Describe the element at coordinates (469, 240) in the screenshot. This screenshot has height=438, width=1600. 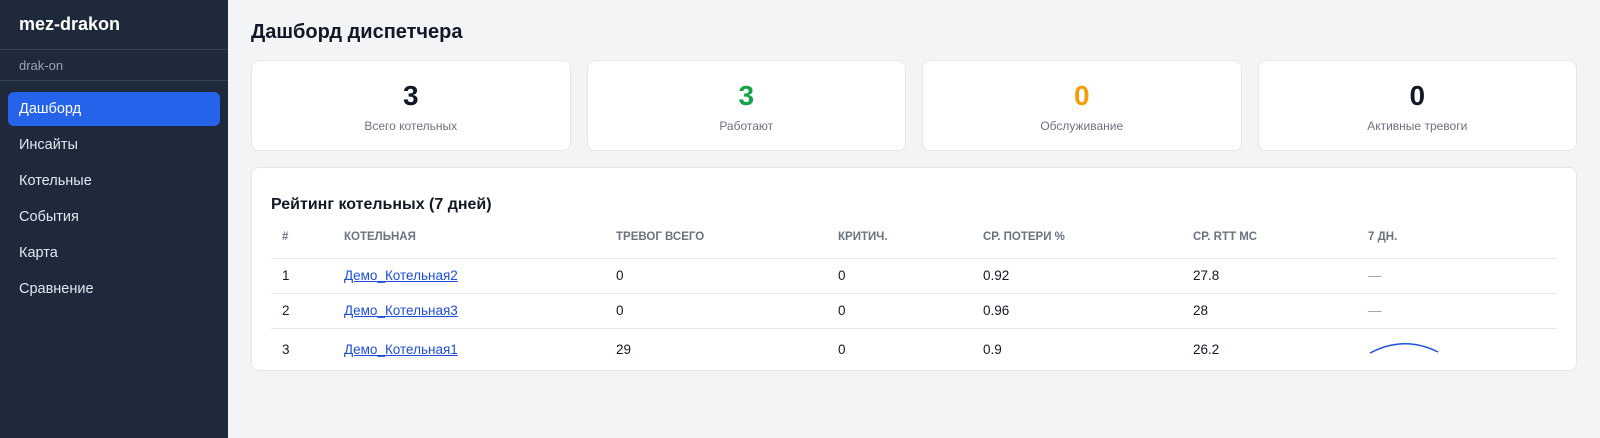
I see `col-header-boiler: Котельная` at that location.